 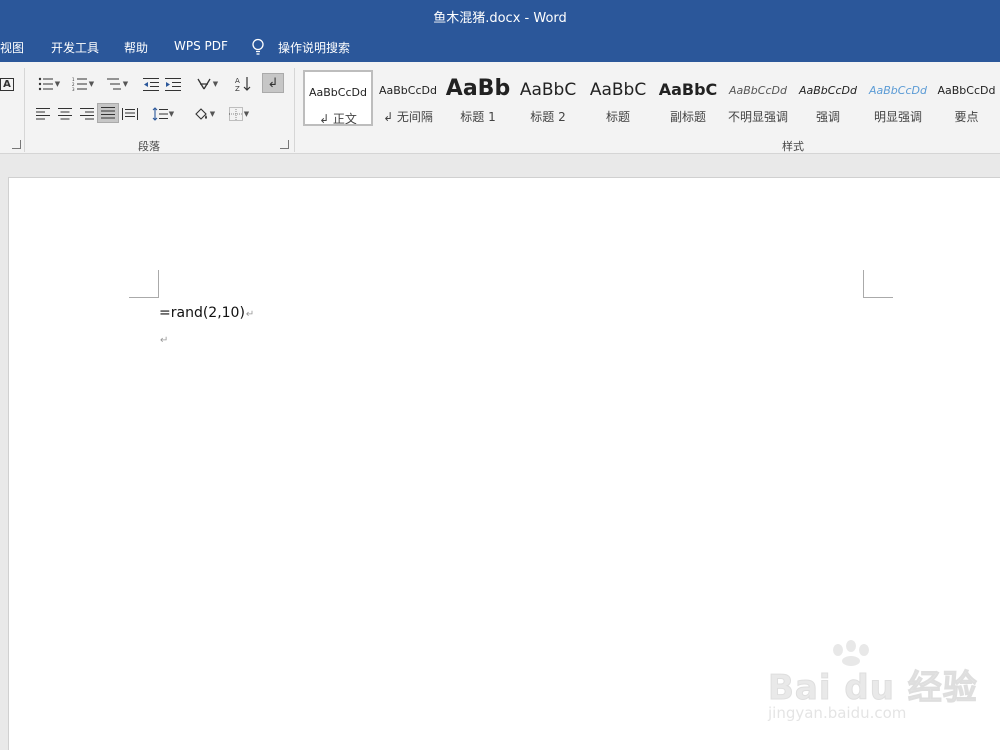 I want to click on title-bar: 鱼木混猪.docx - Word, so click(x=500, y=15).